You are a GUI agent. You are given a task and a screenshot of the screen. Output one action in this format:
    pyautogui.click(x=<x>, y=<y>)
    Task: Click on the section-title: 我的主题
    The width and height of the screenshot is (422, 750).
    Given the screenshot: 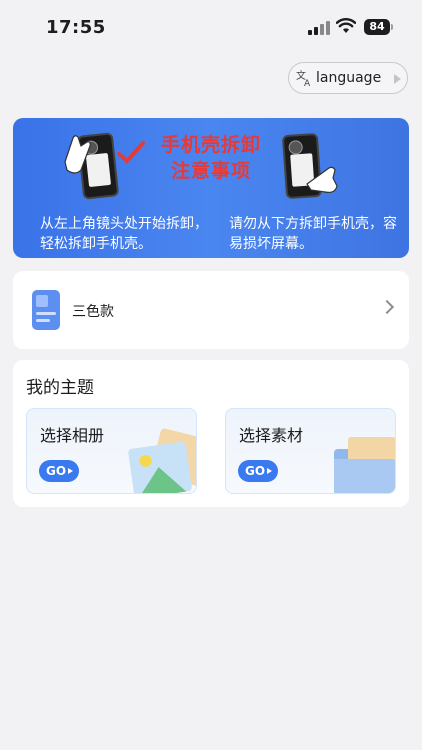 What is the action you would take?
    pyautogui.click(x=60, y=388)
    